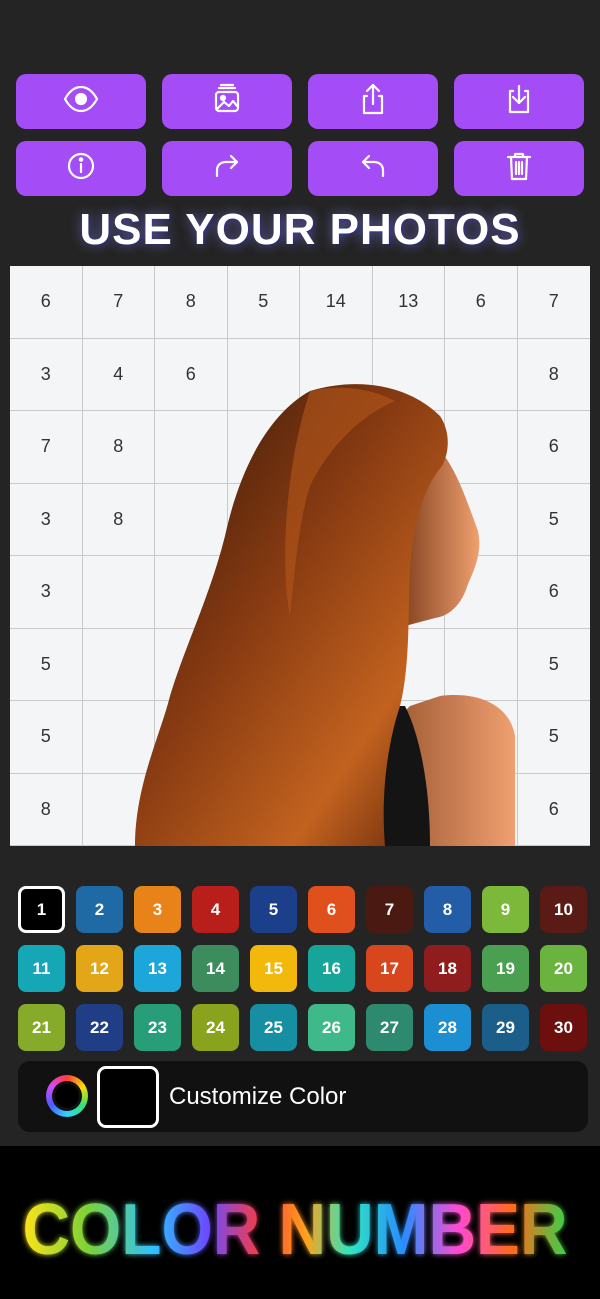 Image resolution: width=600 pixels, height=1299 pixels. What do you see at coordinates (258, 1096) in the screenshot?
I see `customize-color-label: Customize Color` at bounding box center [258, 1096].